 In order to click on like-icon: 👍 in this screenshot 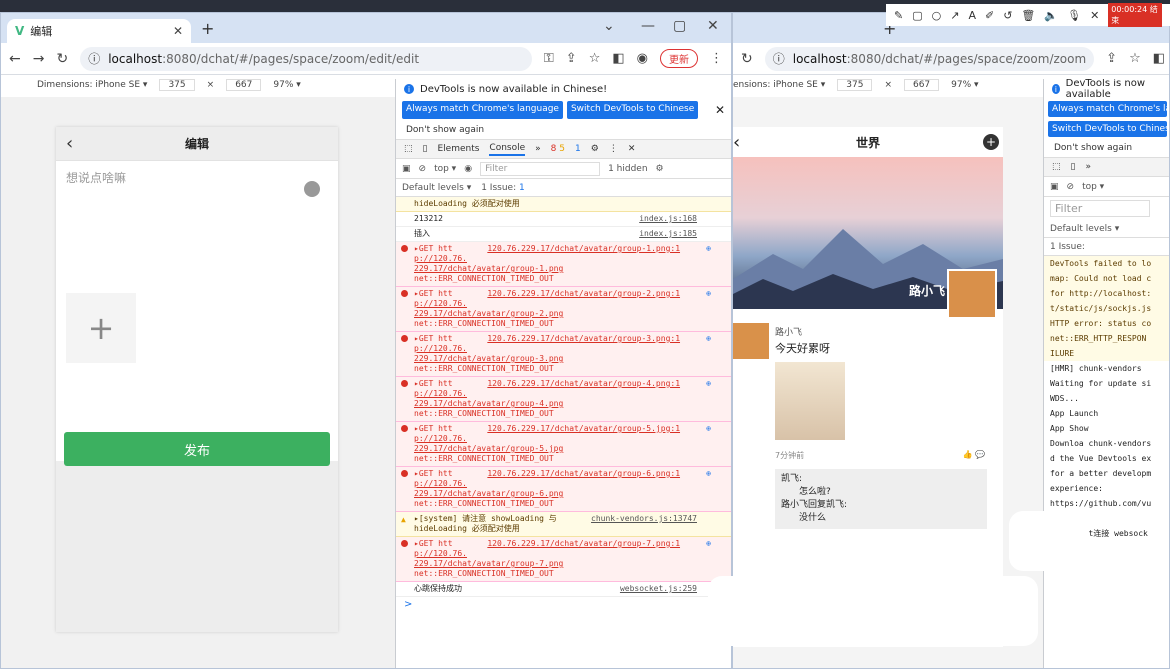, I will do `click(968, 454)`.